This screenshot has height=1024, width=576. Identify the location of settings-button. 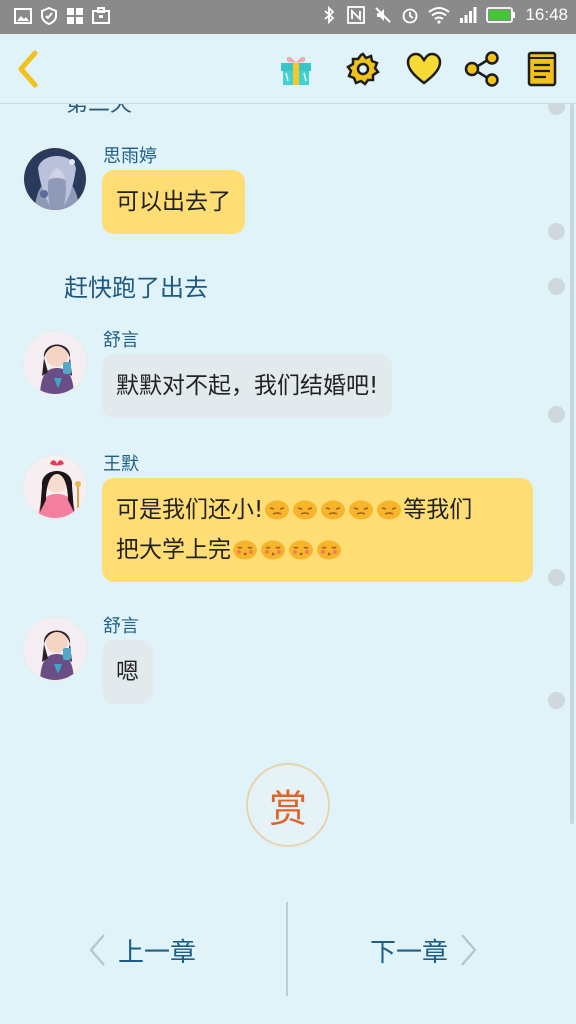
(363, 69).